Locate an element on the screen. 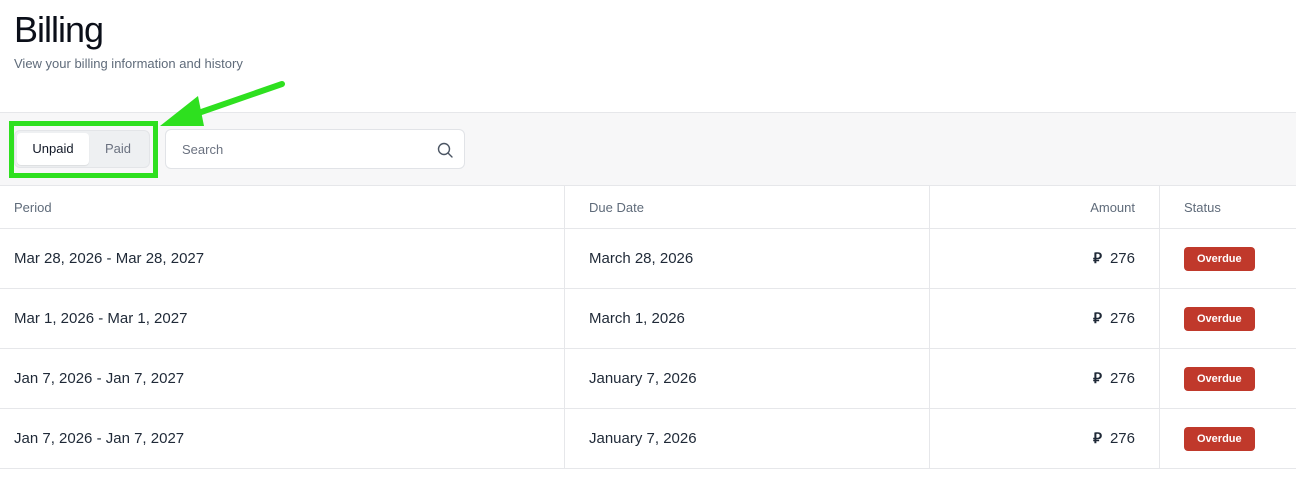 The image size is (1296, 490). search-box is located at coordinates (315, 149).